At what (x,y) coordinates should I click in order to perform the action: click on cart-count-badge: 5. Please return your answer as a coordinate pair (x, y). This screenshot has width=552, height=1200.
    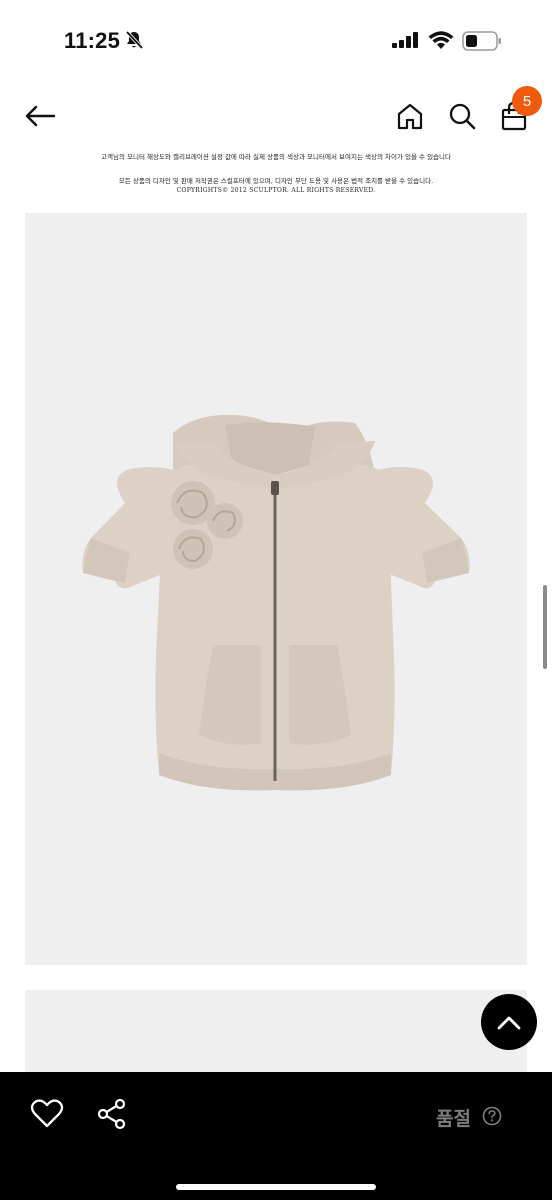
    Looking at the image, I should click on (527, 101).